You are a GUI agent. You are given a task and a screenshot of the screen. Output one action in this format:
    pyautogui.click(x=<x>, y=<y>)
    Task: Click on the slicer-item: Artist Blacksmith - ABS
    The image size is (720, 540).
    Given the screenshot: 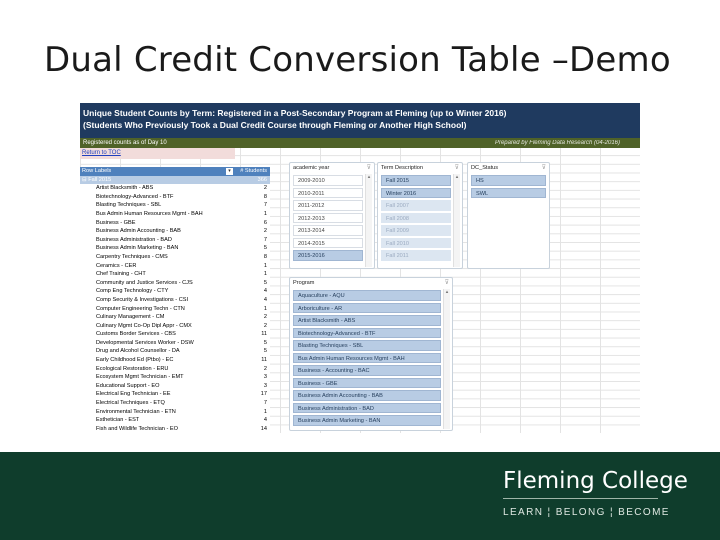 What is the action you would take?
    pyautogui.click(x=367, y=320)
    